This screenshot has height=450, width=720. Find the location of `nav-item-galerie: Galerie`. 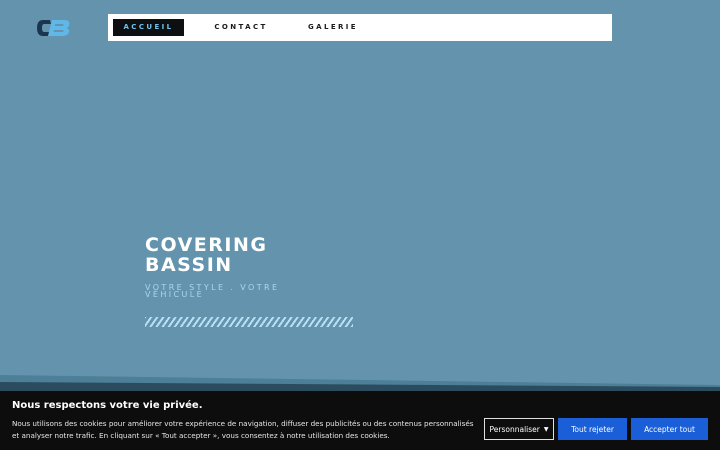

nav-item-galerie: Galerie is located at coordinates (333, 27).